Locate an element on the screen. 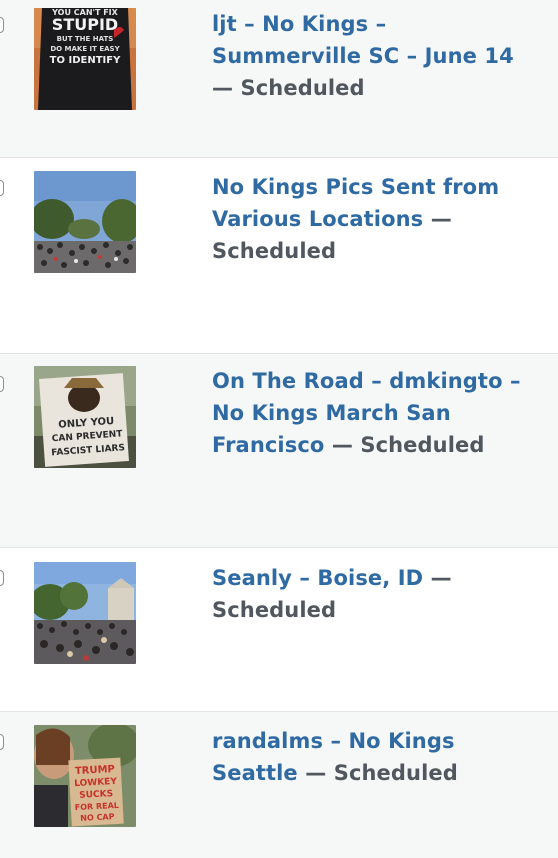 This screenshot has height=858, width=558. shirt-text-2: STUPID is located at coordinates (85, 24).